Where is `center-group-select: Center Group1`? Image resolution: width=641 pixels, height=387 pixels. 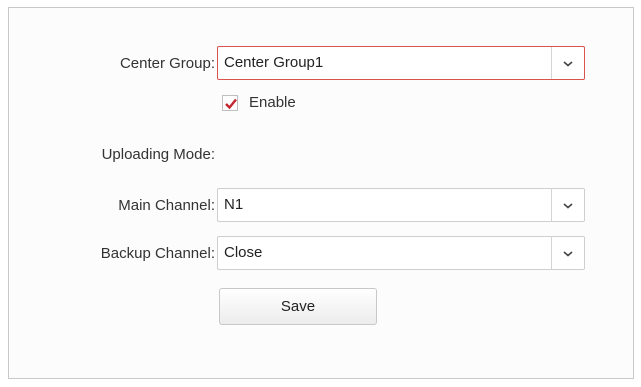
center-group-select: Center Group1 is located at coordinates (401, 63).